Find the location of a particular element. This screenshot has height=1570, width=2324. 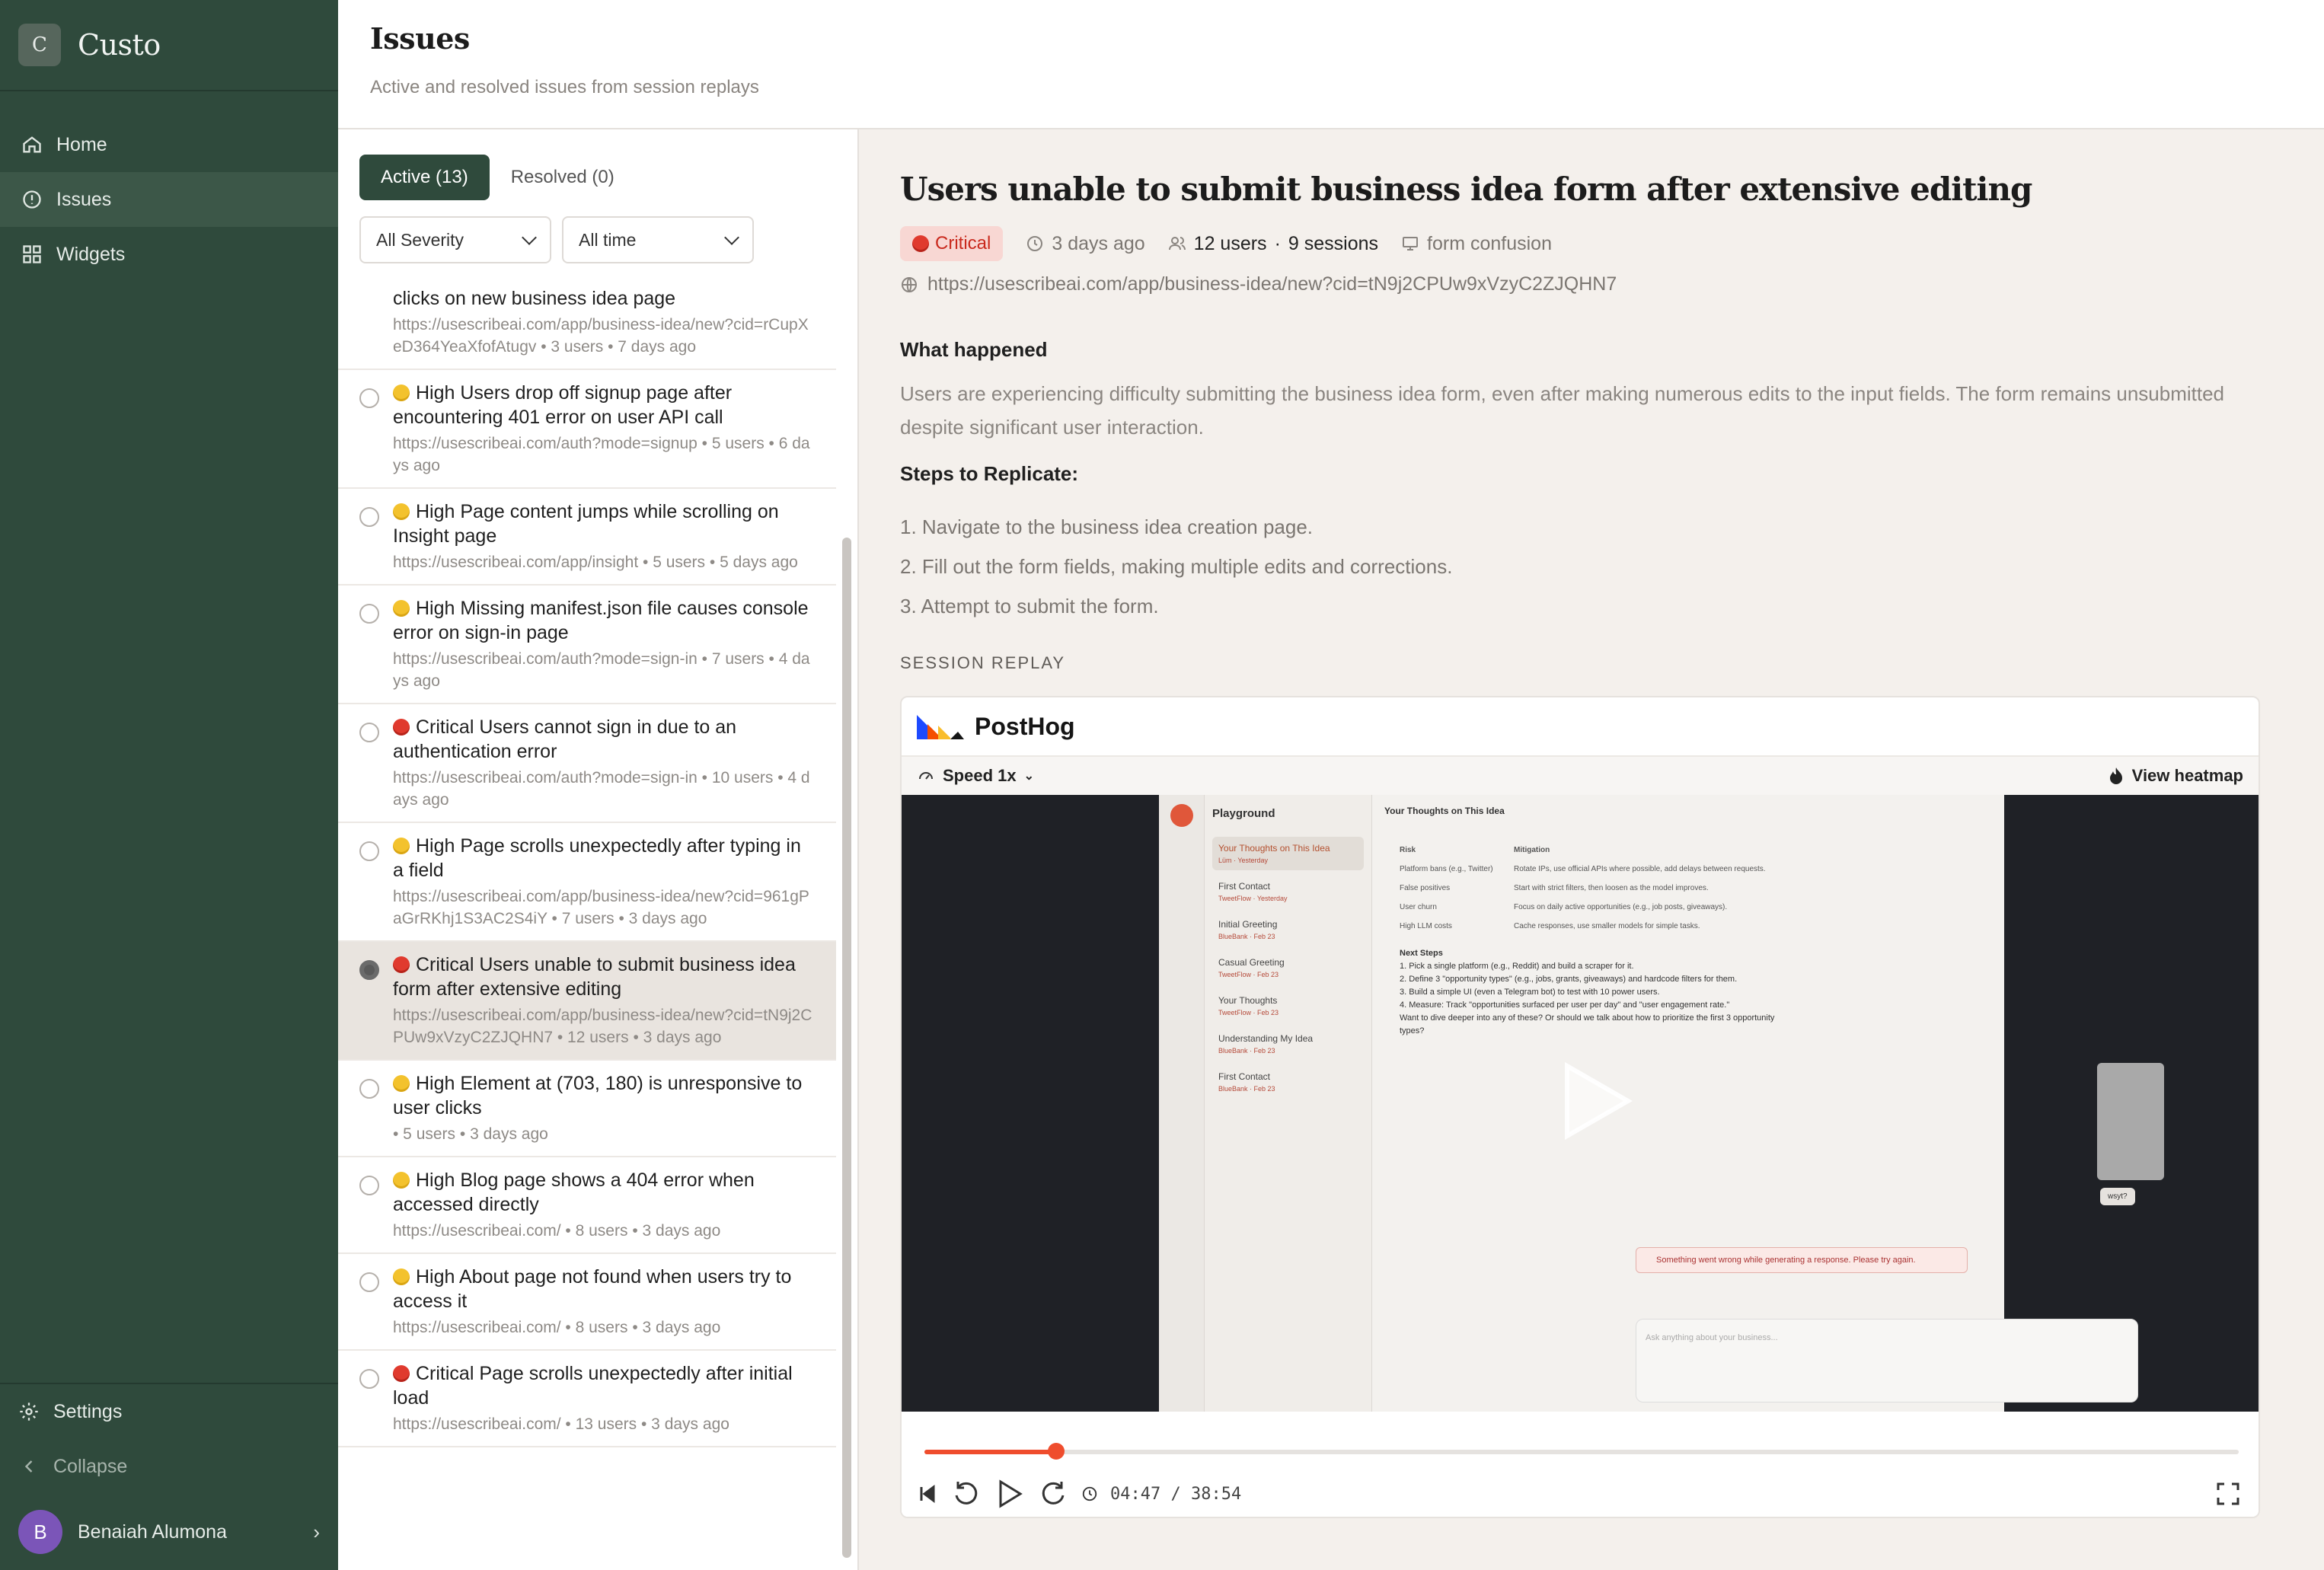

chevron-right-icon: › is located at coordinates (316, 1531).